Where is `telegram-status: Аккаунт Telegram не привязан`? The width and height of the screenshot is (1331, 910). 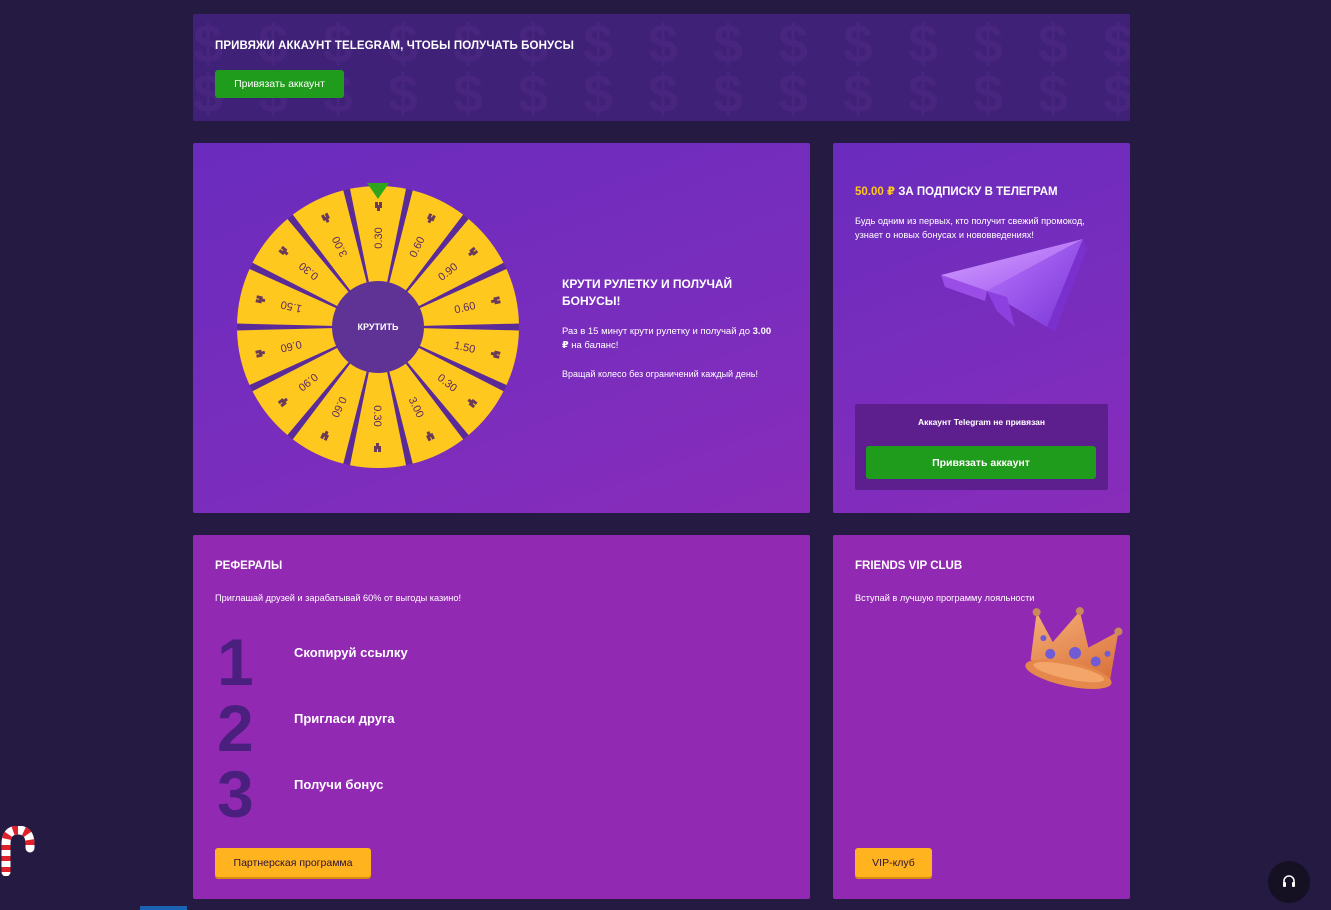 telegram-status: Аккаунт Telegram не привязан is located at coordinates (981, 422).